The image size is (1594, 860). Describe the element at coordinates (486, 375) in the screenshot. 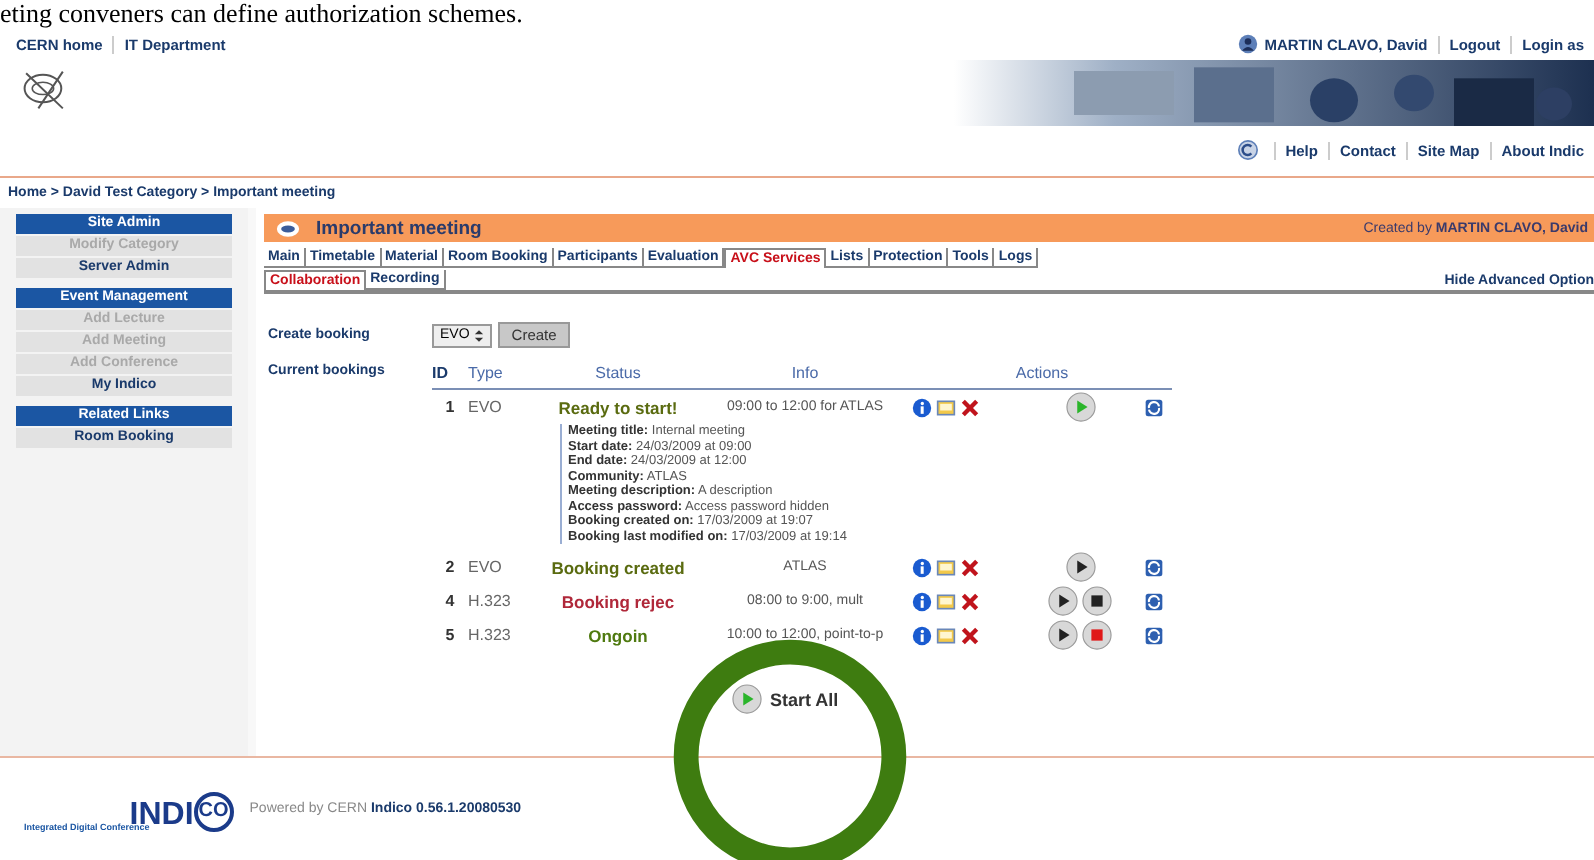

I see `column-header: Type` at that location.